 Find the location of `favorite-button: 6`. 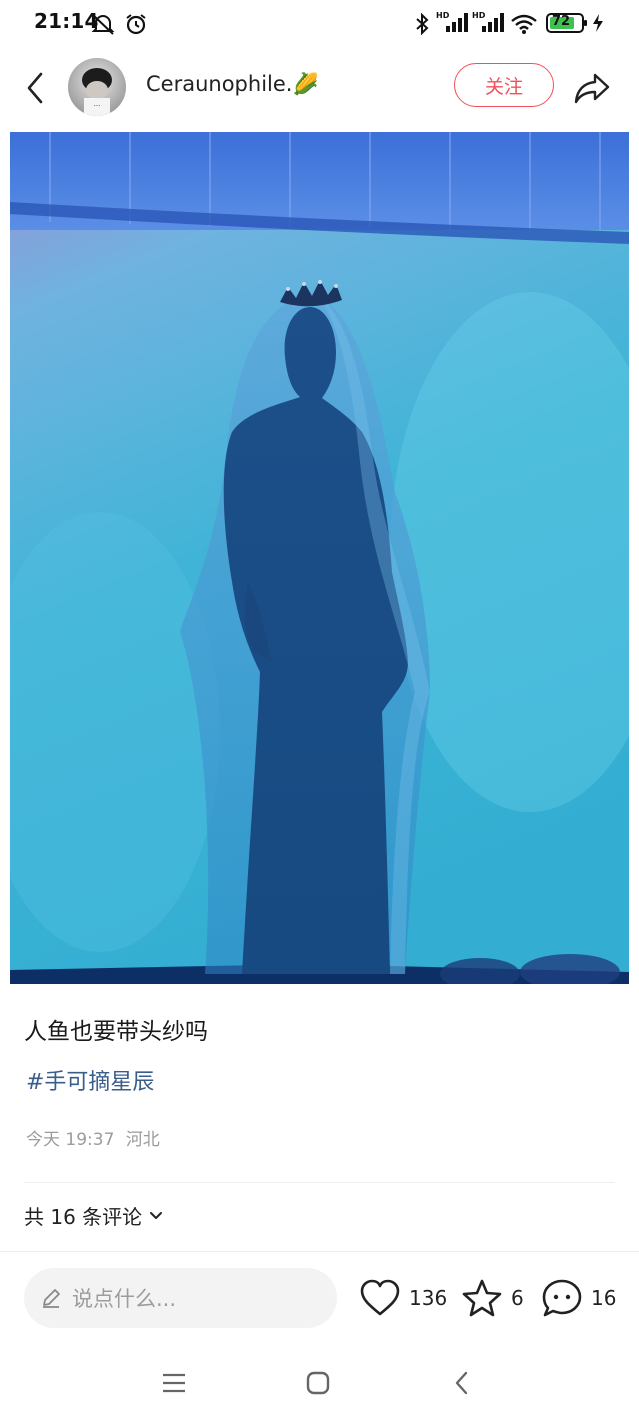

favorite-button: 6 is located at coordinates (492, 1298).